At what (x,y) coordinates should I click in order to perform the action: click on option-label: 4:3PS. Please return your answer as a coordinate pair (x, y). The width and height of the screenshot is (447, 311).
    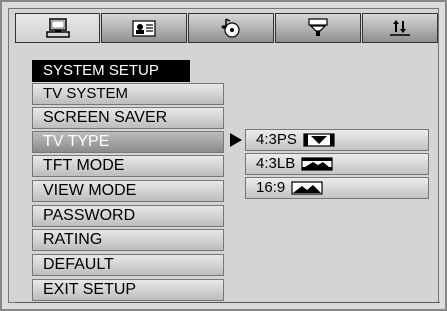
    Looking at the image, I should click on (276, 139).